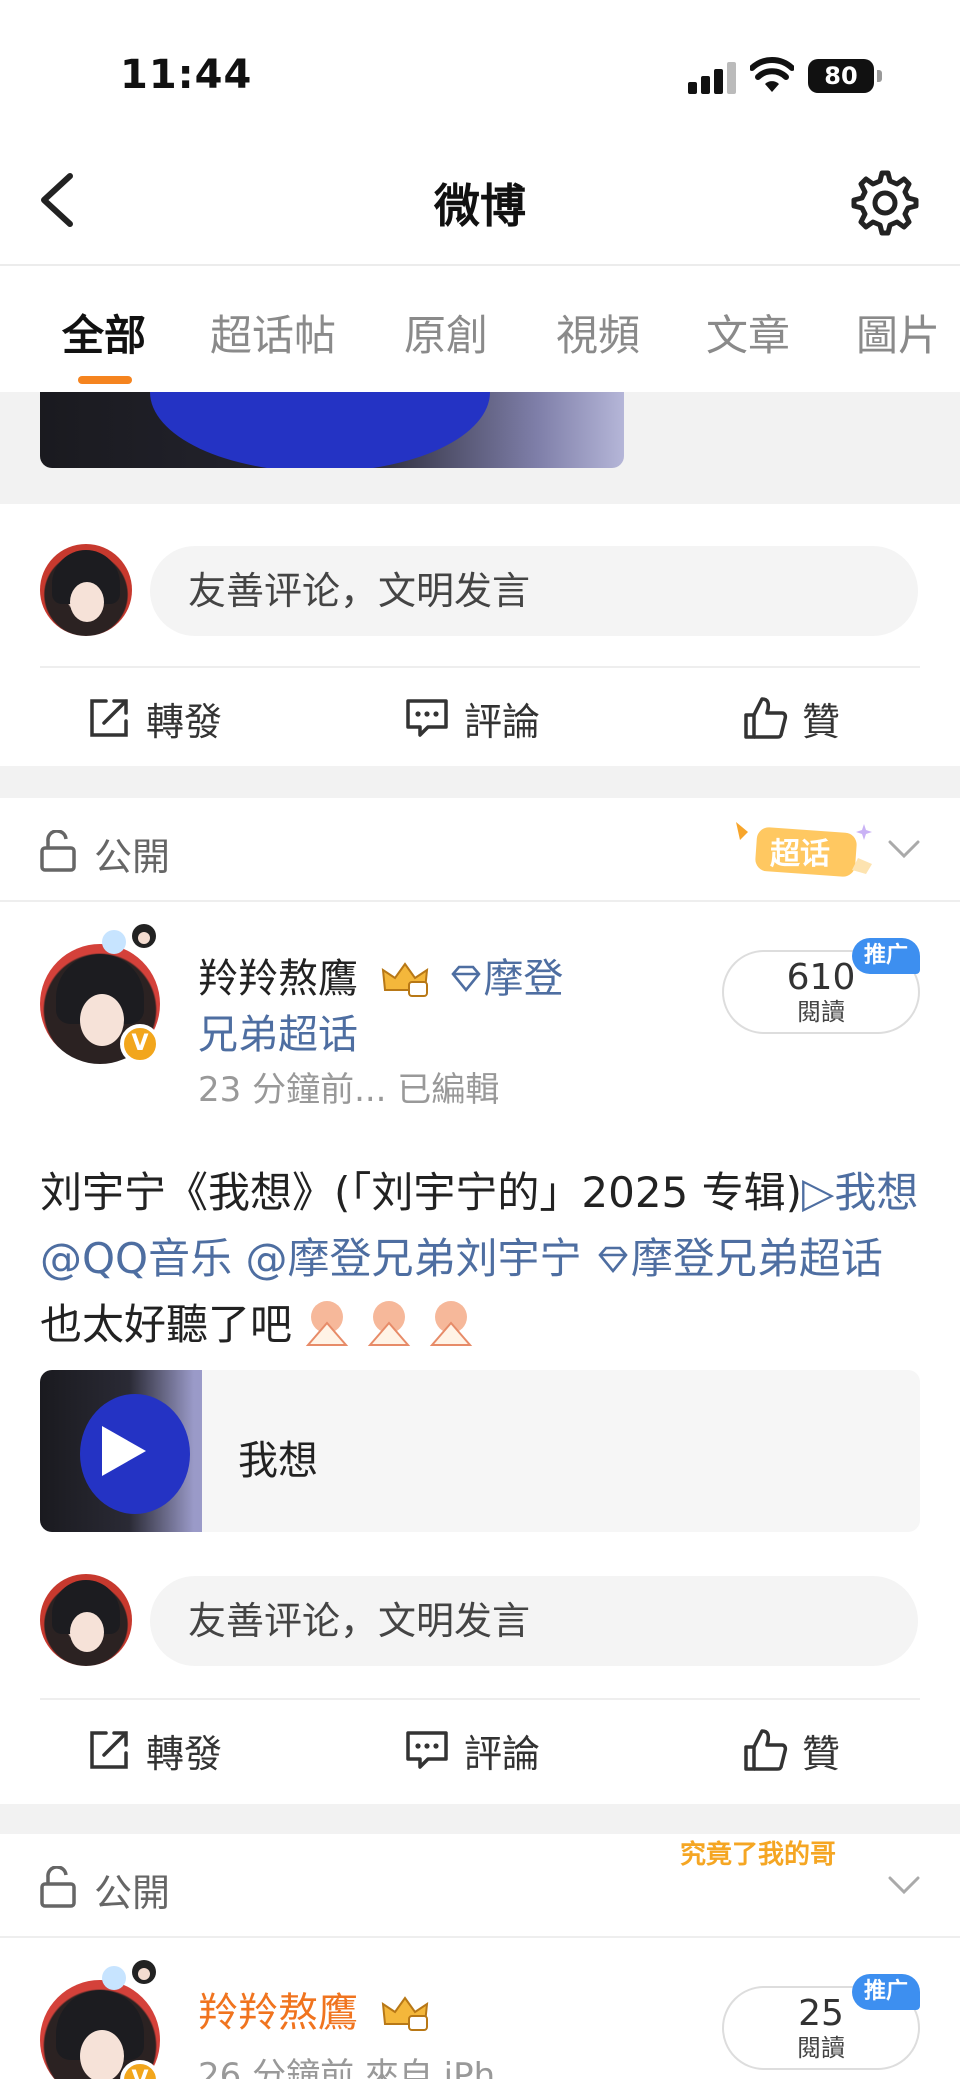  I want to click on tab-image: 圖片, so click(898, 332).